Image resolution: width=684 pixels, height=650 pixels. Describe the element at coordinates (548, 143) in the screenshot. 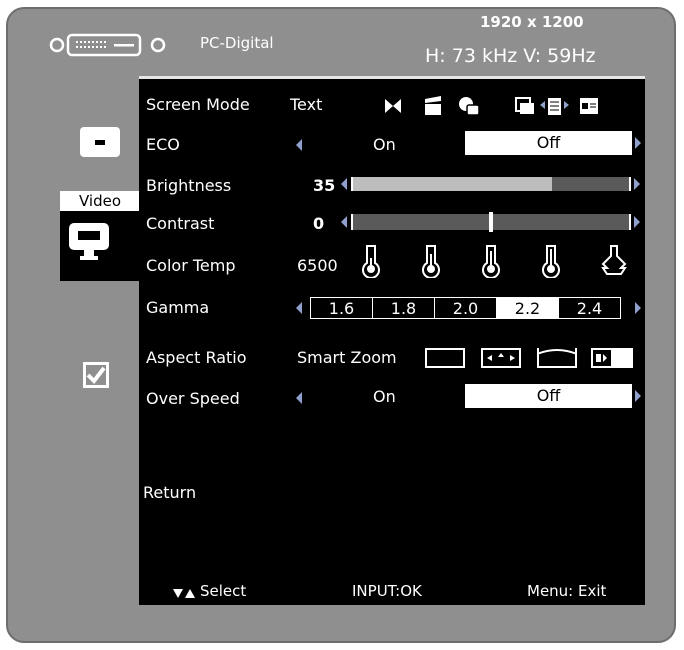

I see `eco-off-option: Off` at that location.